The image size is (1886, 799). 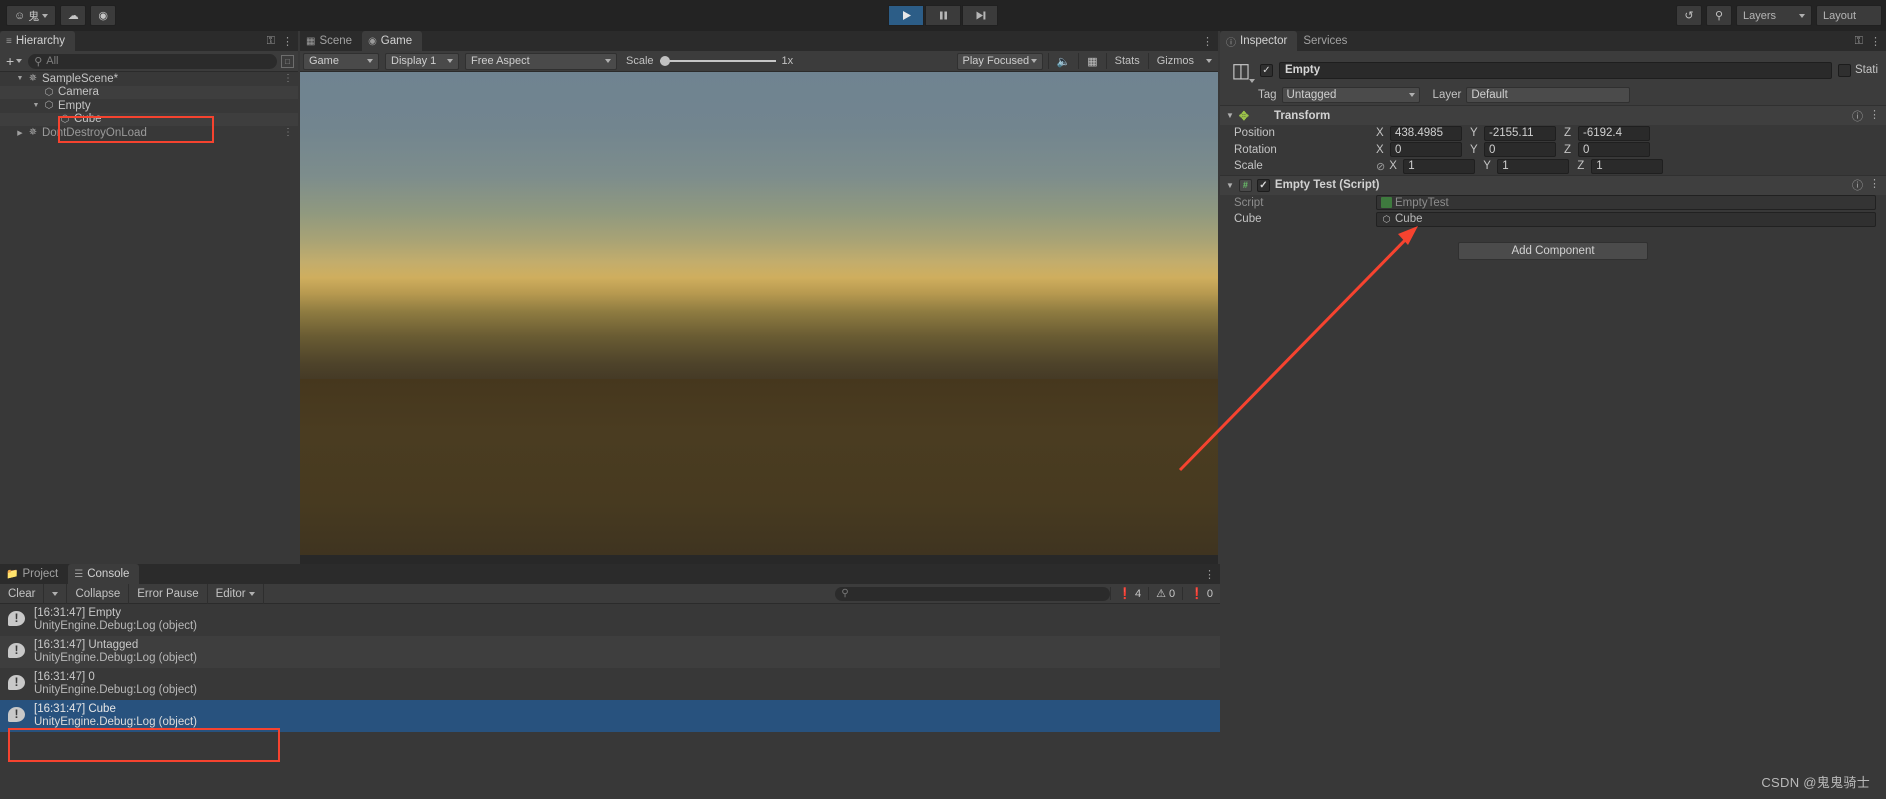 I want to click on hierarchy-item-dontdestroyonload: ▶ ✵ DontDestroyOnLoad ⋮, so click(x=149, y=133).